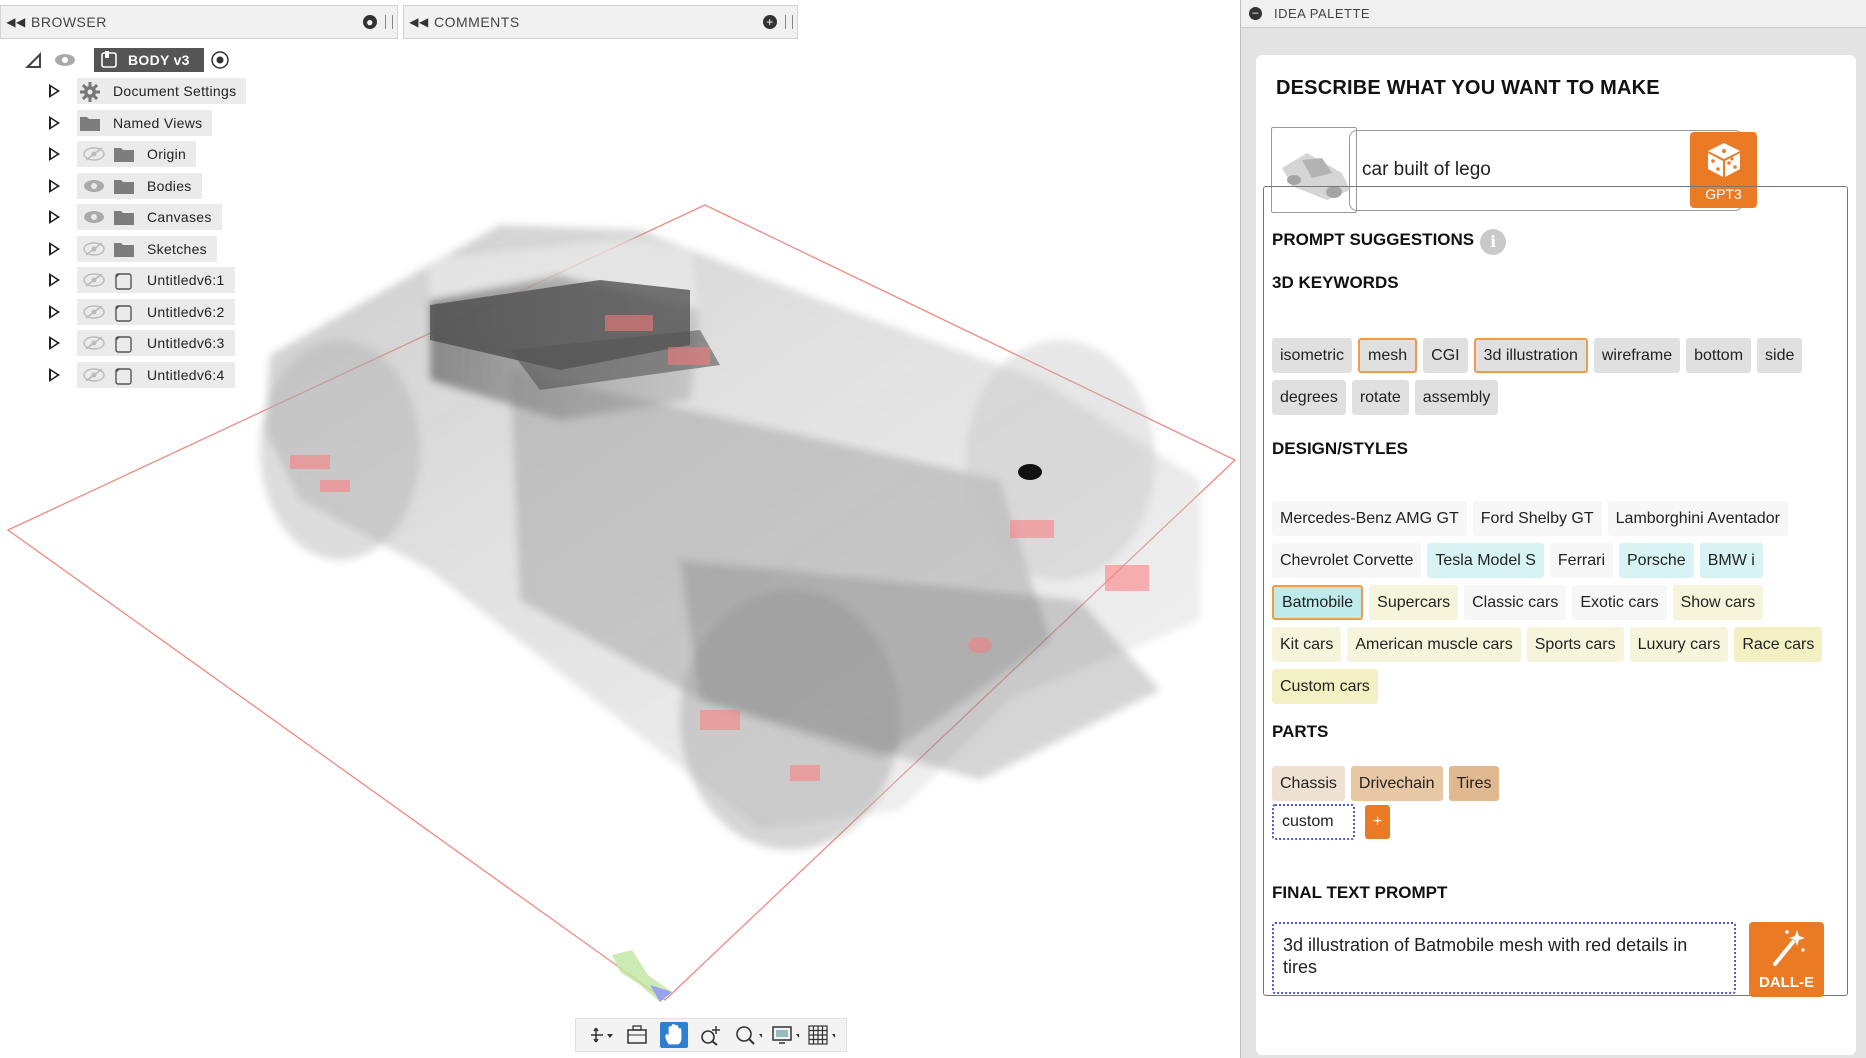  I want to click on keyword-chip: degrees, so click(1309, 397).